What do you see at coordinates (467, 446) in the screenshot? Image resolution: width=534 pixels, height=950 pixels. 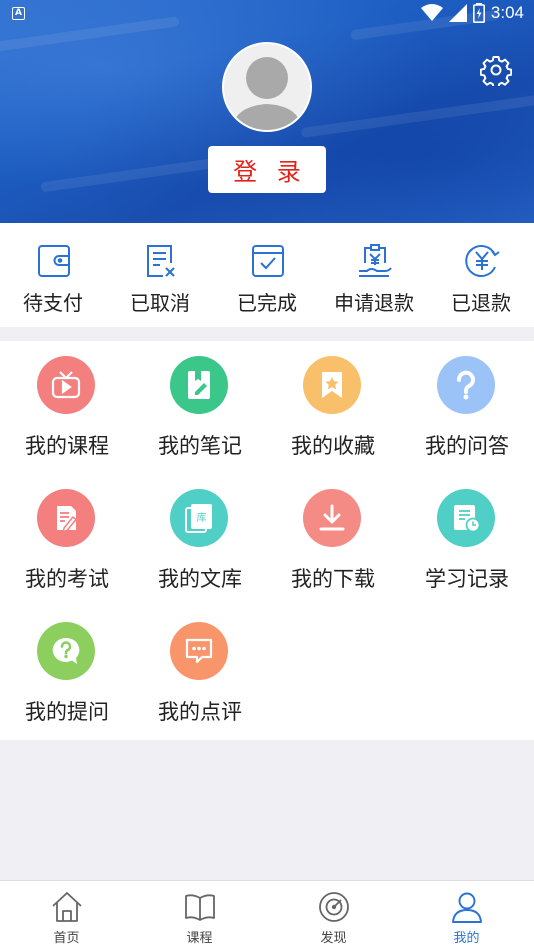 I see `menu-label: 我的问答` at bounding box center [467, 446].